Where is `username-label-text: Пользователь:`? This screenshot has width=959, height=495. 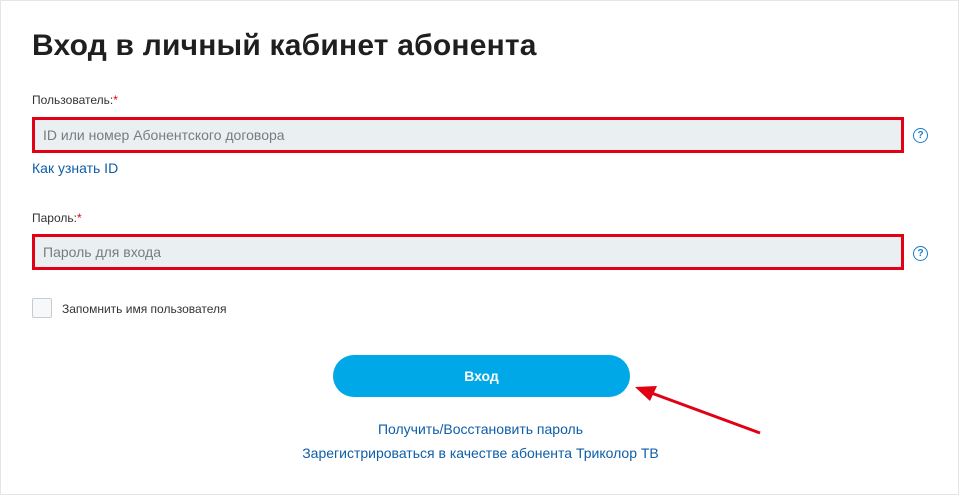
username-label-text: Пользователь: is located at coordinates (73, 100).